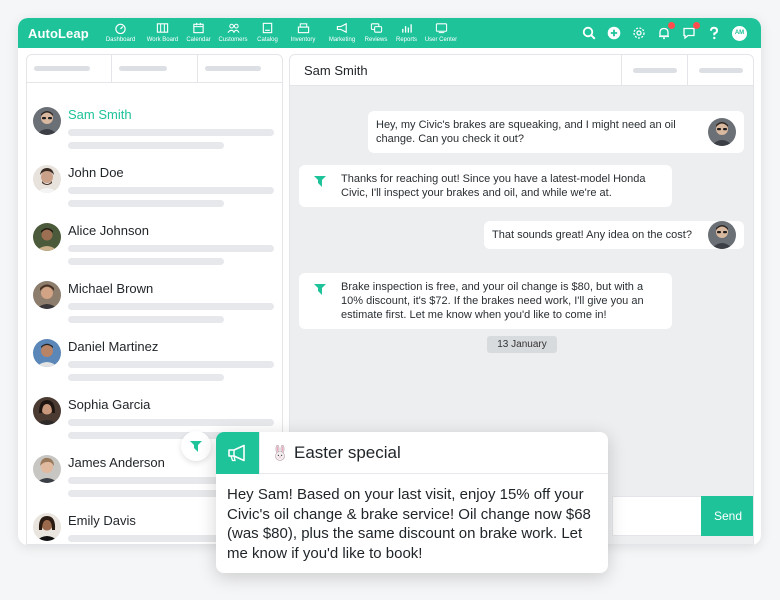 The width and height of the screenshot is (780, 600). I want to click on autoleap-bot-bubble, so click(196, 446).